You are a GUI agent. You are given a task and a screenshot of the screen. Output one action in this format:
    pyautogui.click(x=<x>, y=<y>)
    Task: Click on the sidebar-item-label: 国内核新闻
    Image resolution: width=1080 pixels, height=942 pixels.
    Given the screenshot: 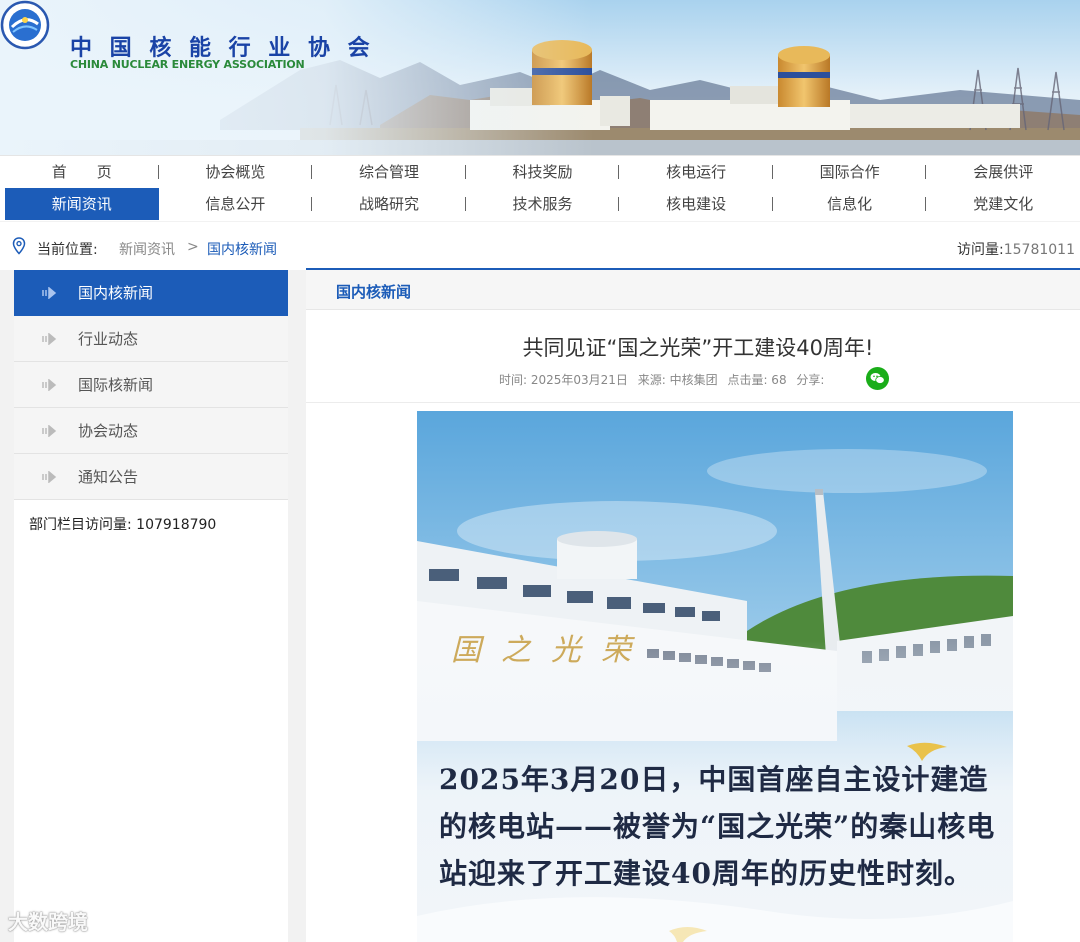 What is the action you would take?
    pyautogui.click(x=116, y=293)
    